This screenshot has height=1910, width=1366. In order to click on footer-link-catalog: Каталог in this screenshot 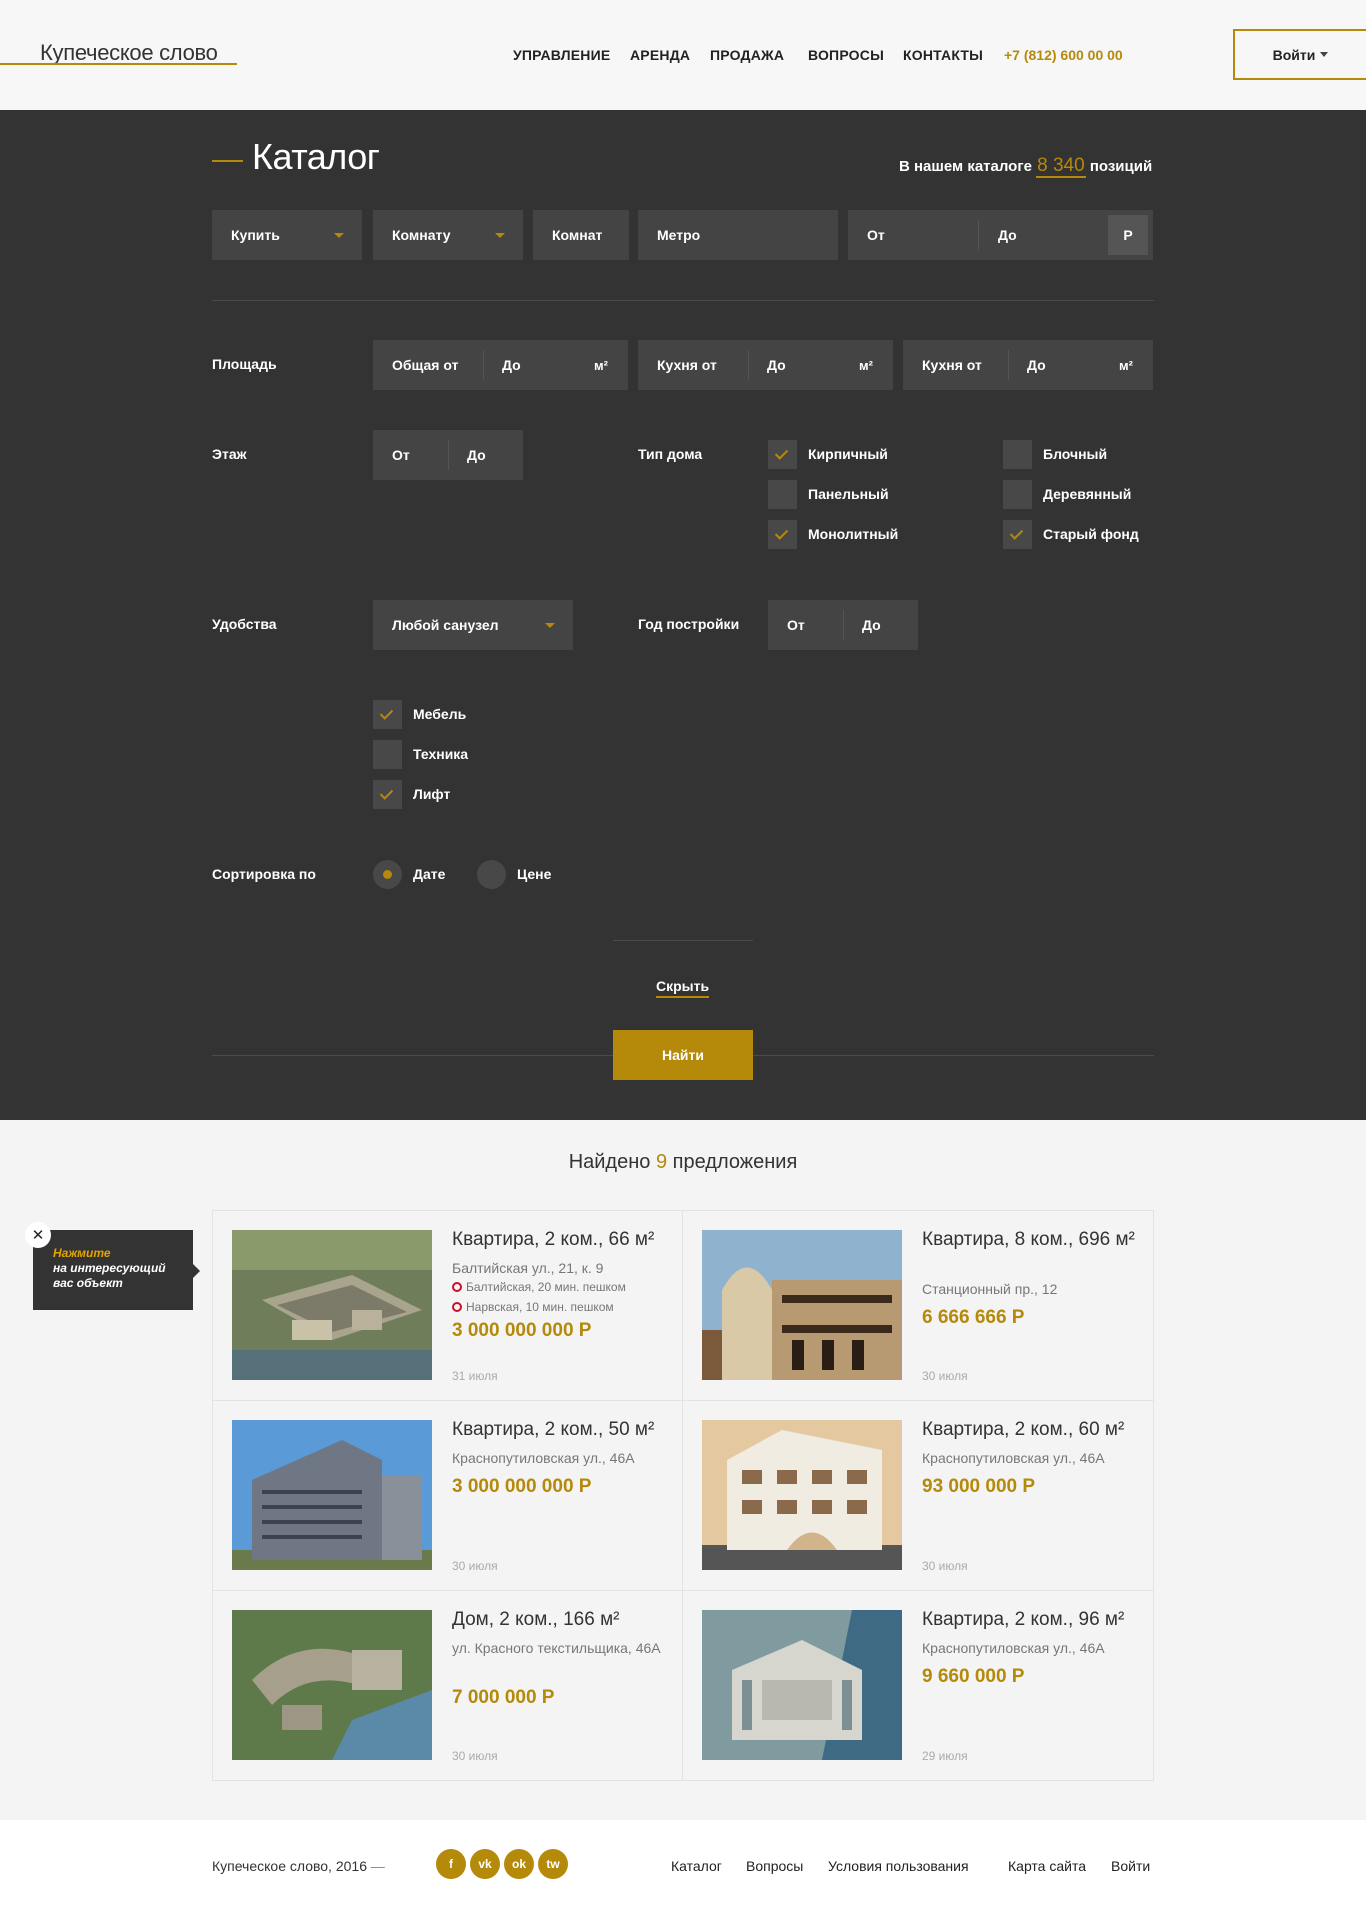, I will do `click(696, 1866)`.